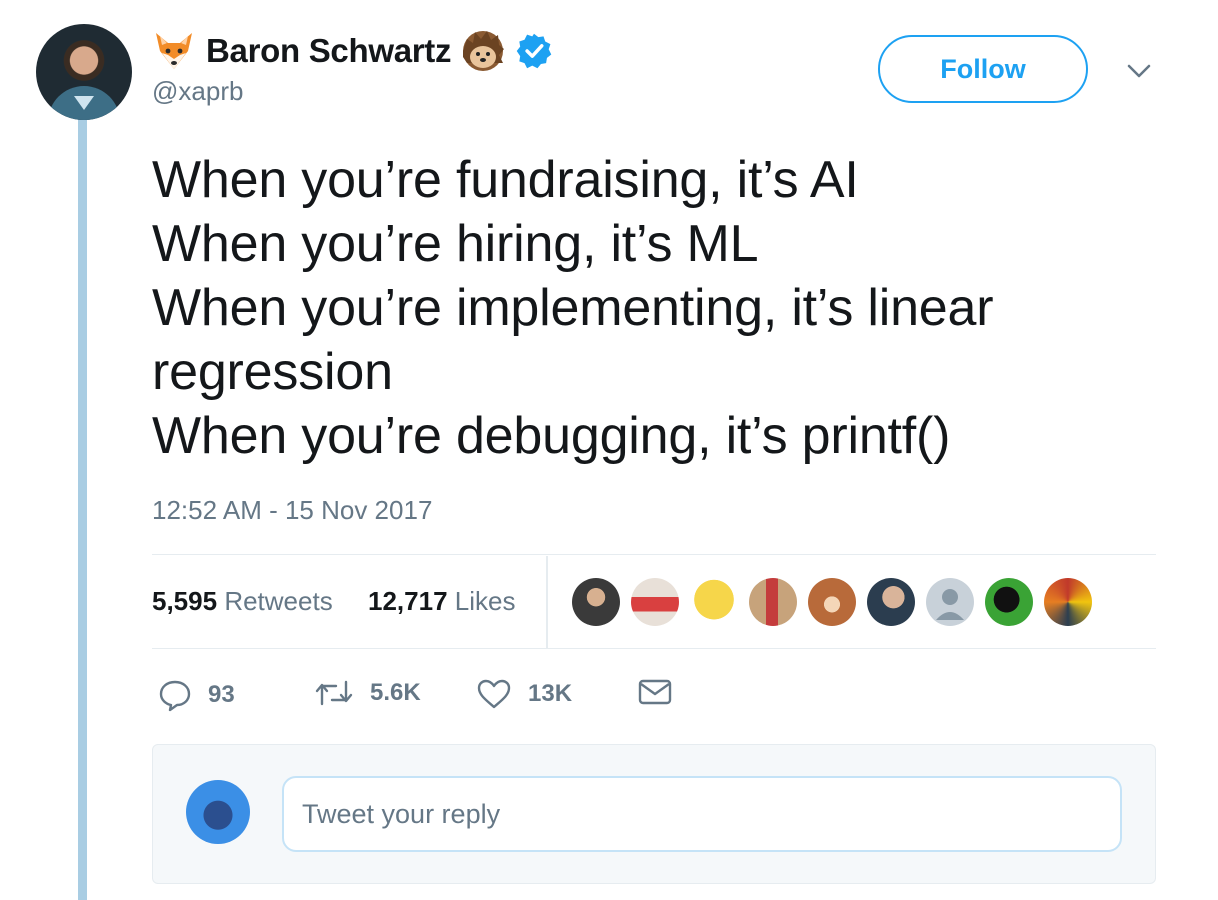 Image resolution: width=1218 pixels, height=900 pixels. Describe the element at coordinates (983, 69) in the screenshot. I see `follow-button: Follow` at that location.